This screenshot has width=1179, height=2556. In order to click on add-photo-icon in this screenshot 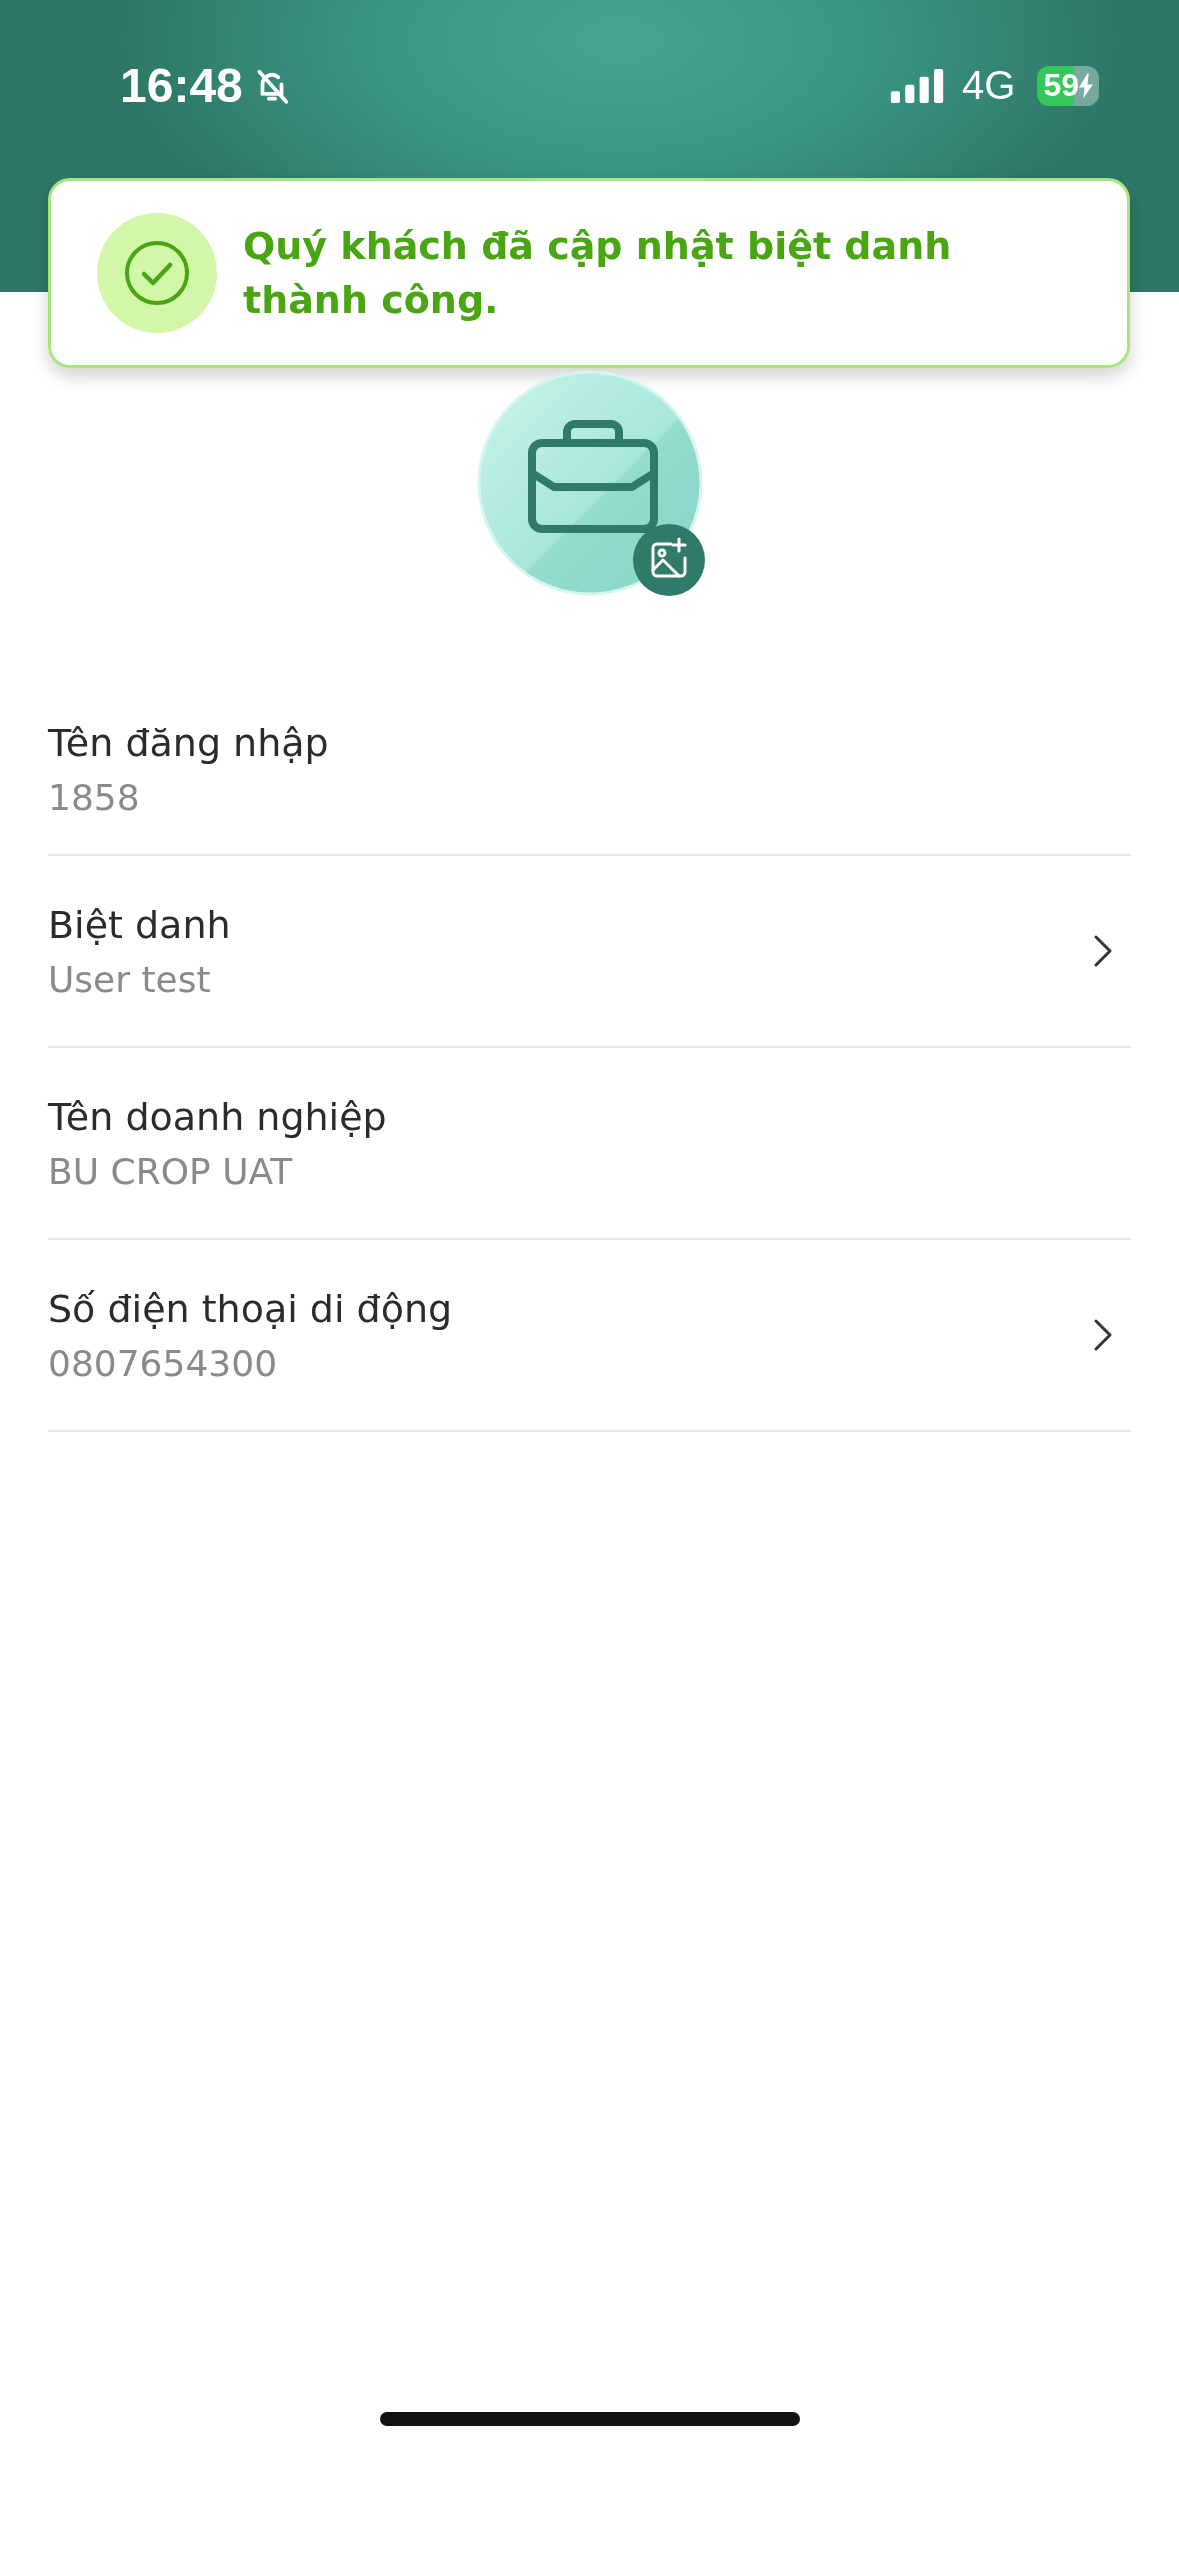, I will do `click(668, 560)`.